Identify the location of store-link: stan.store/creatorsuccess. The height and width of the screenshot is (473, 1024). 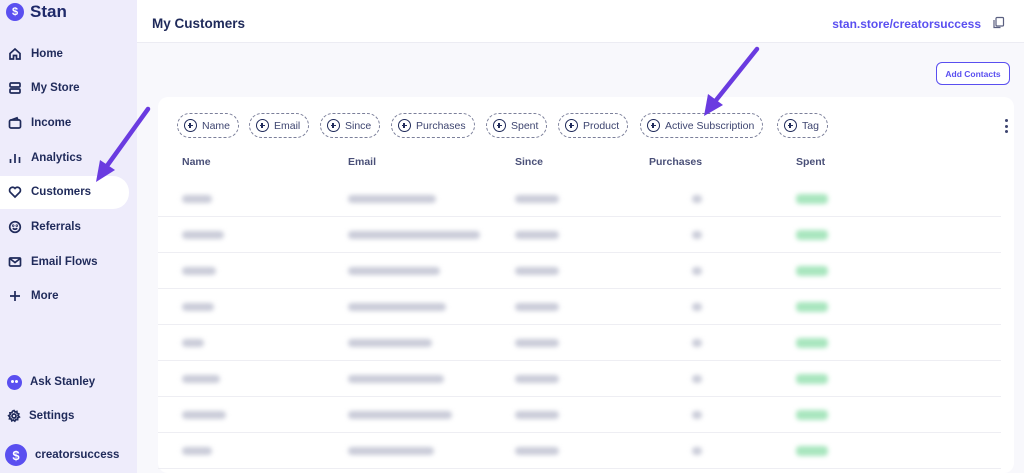
(906, 24).